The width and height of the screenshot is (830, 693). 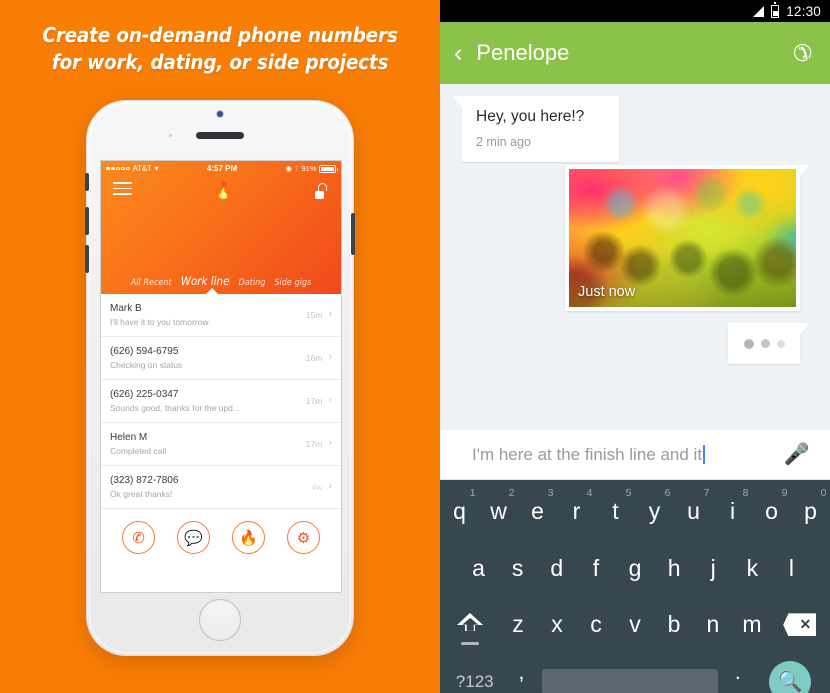 What do you see at coordinates (314, 400) in the screenshot?
I see `conversation-time: 17m` at bounding box center [314, 400].